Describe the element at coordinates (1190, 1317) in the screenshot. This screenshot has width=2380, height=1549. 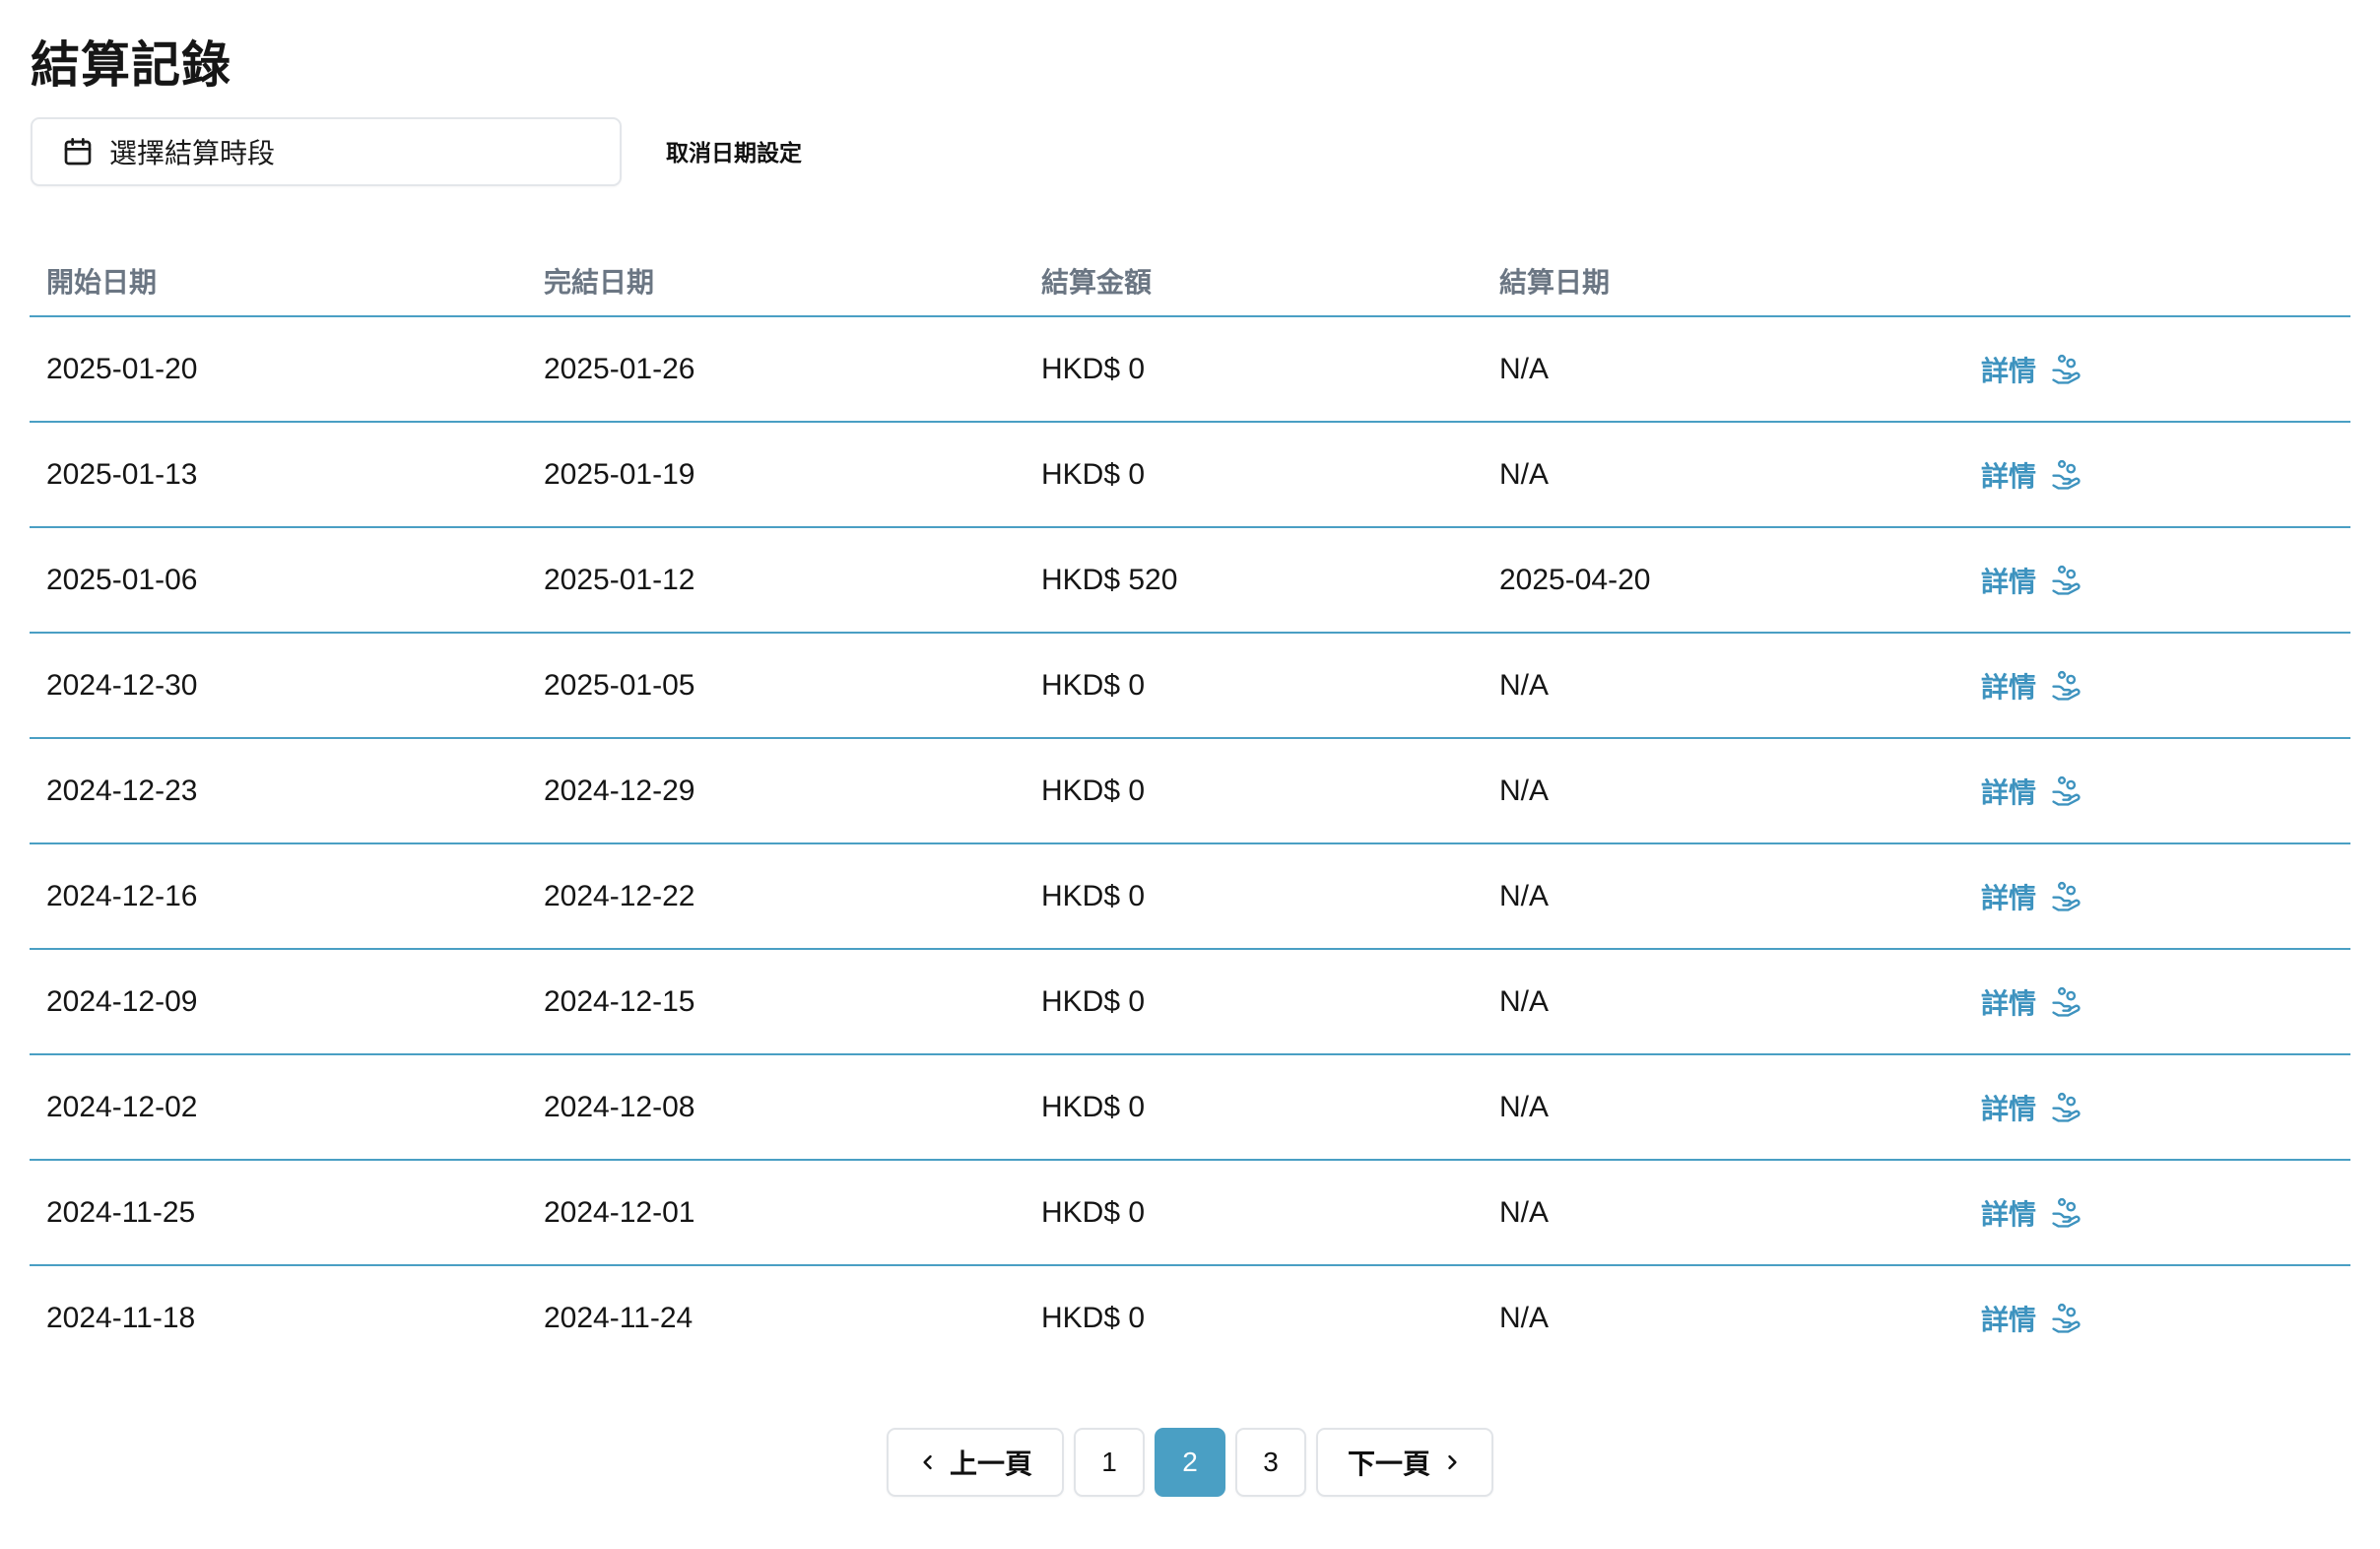
I see `table-row: 2024-11-18 2024-11-24 HKD$ 0 N/A 詳情` at that location.